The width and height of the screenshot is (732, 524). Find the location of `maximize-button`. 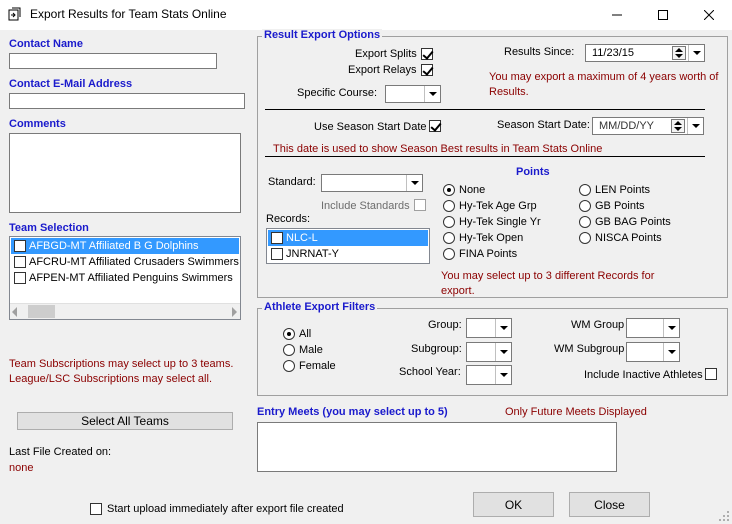

maximize-button is located at coordinates (663, 15).